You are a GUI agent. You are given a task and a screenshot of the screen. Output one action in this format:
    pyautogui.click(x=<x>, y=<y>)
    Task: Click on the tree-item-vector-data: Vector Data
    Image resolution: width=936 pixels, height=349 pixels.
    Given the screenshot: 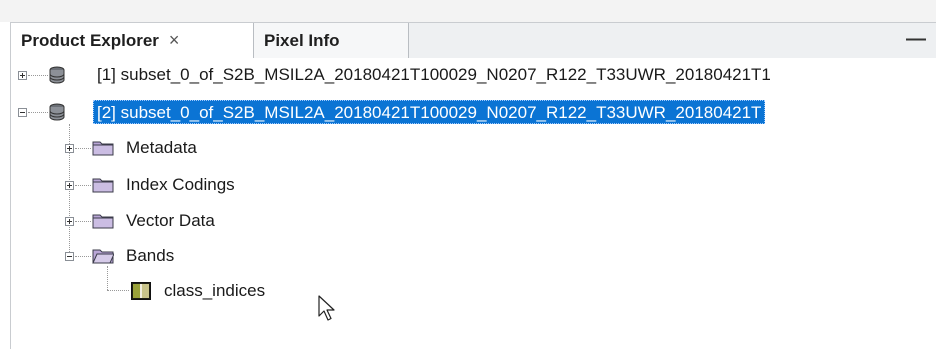 What is the action you would take?
    pyautogui.click(x=170, y=221)
    